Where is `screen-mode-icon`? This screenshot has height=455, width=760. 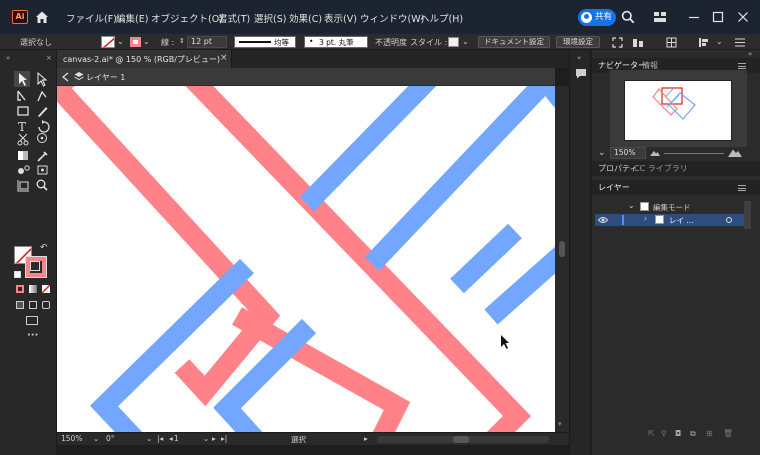
screen-mode-icon is located at coordinates (32, 320).